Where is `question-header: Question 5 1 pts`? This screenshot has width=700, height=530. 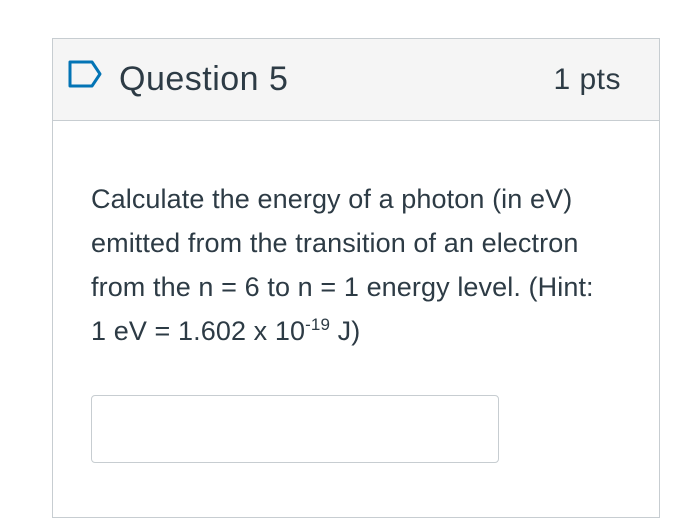 question-header: Question 5 1 pts is located at coordinates (356, 80).